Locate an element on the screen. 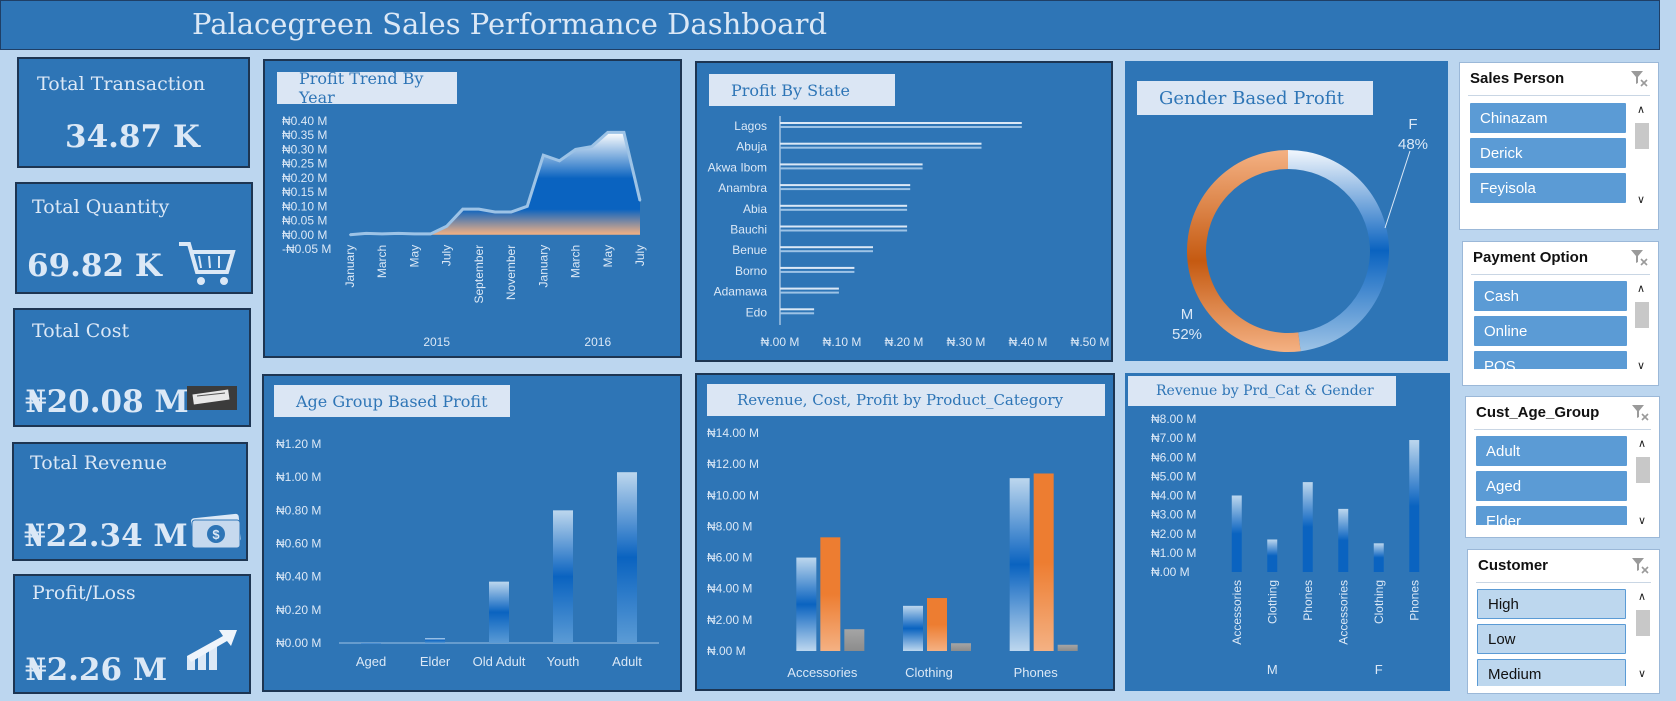  kpi-label: Total Quantity is located at coordinates (101, 207).